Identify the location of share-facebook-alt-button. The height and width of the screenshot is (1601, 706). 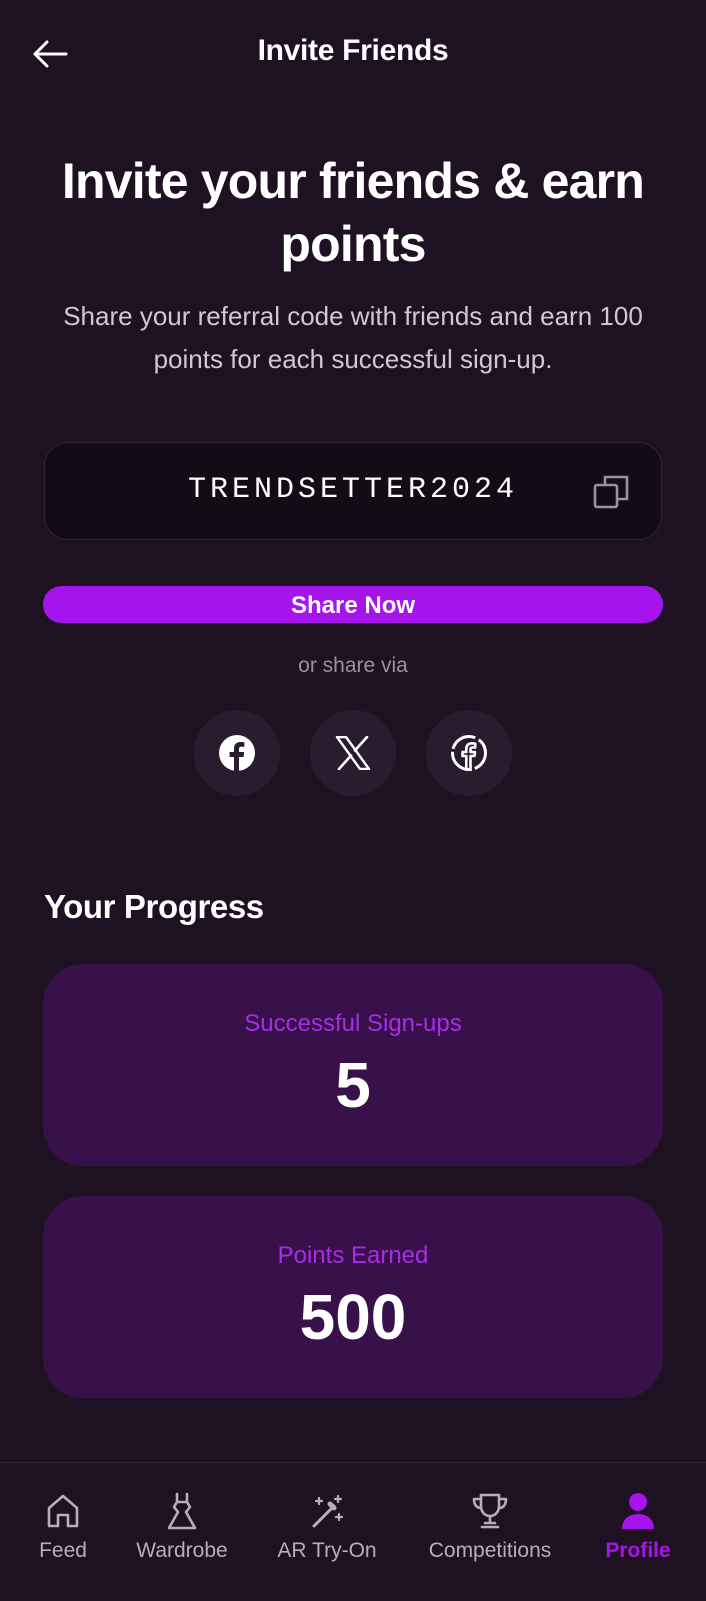
(469, 753).